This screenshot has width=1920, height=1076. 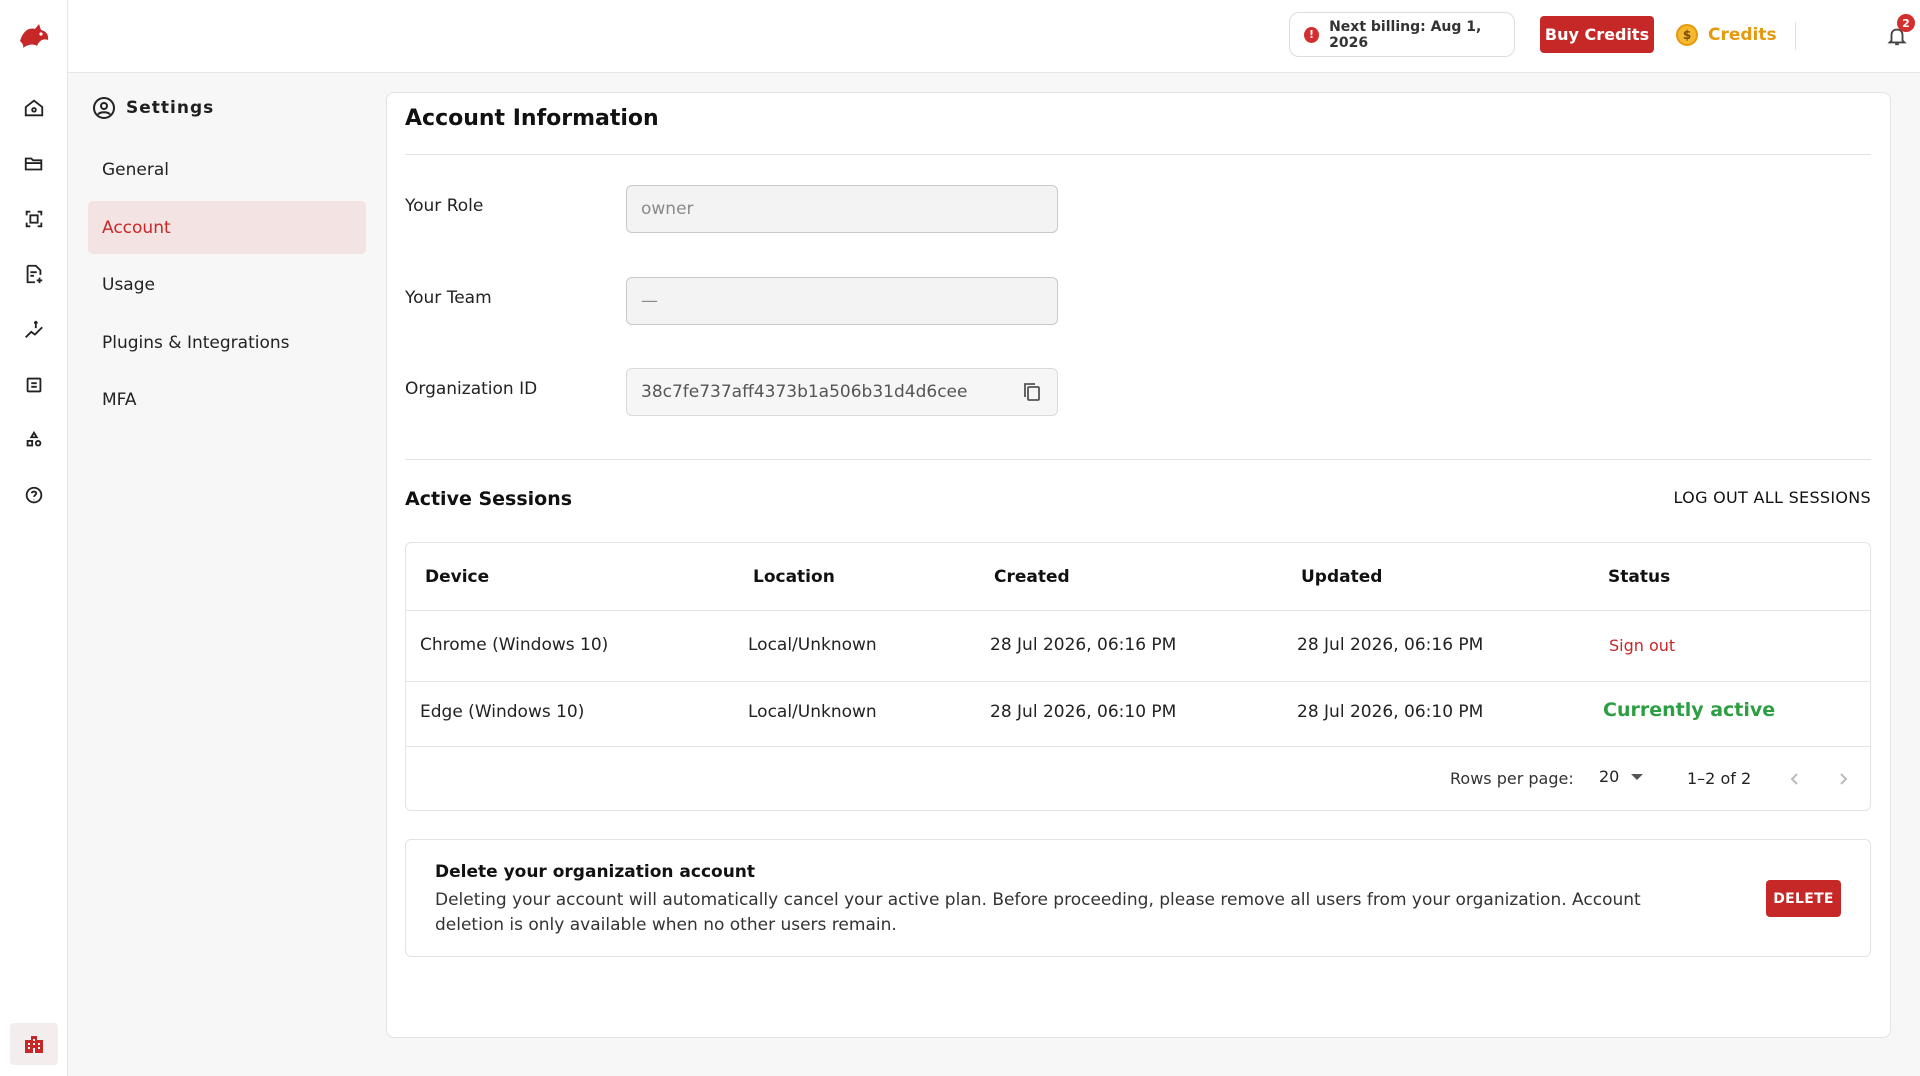 What do you see at coordinates (1609, 776) in the screenshot?
I see `rows-per-page-value: 20` at bounding box center [1609, 776].